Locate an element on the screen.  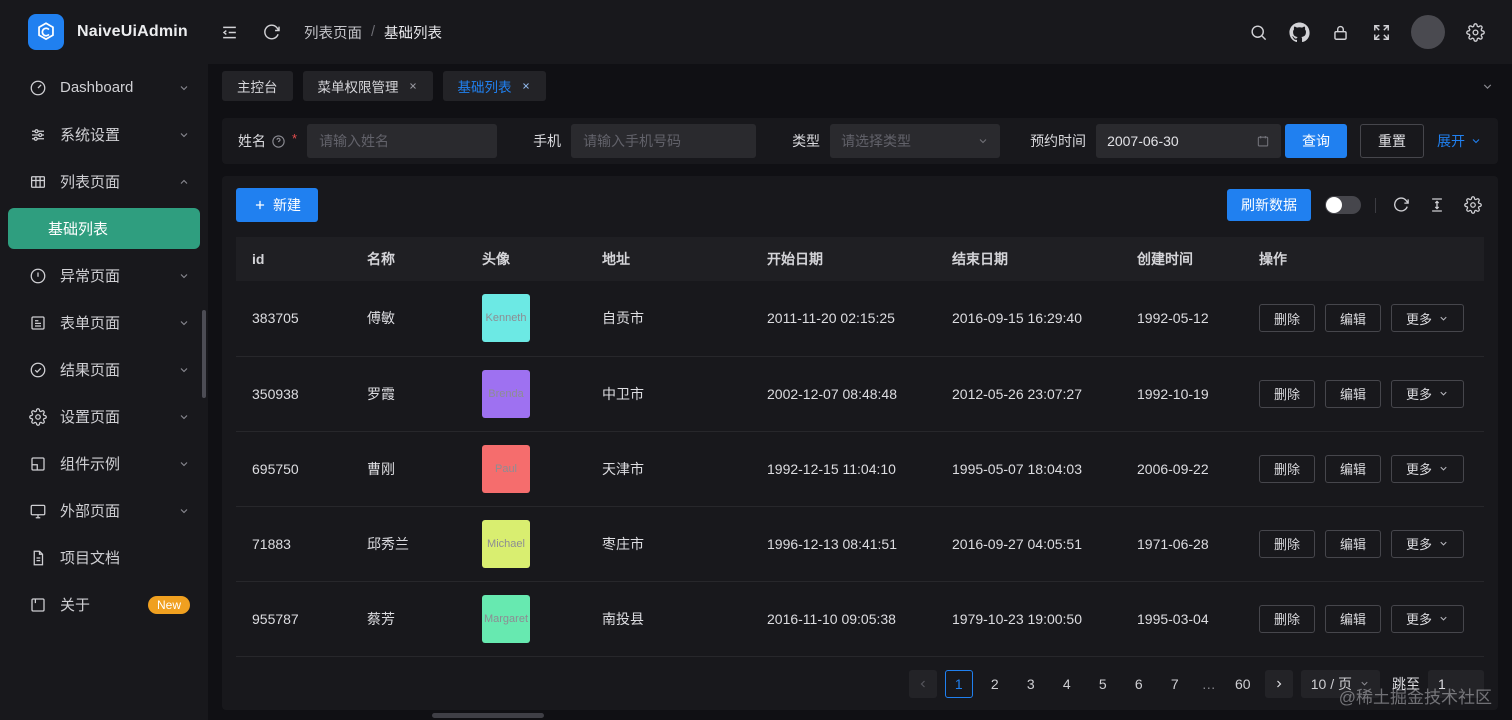
tab-console: 主控台 is located at coordinates (257, 86).